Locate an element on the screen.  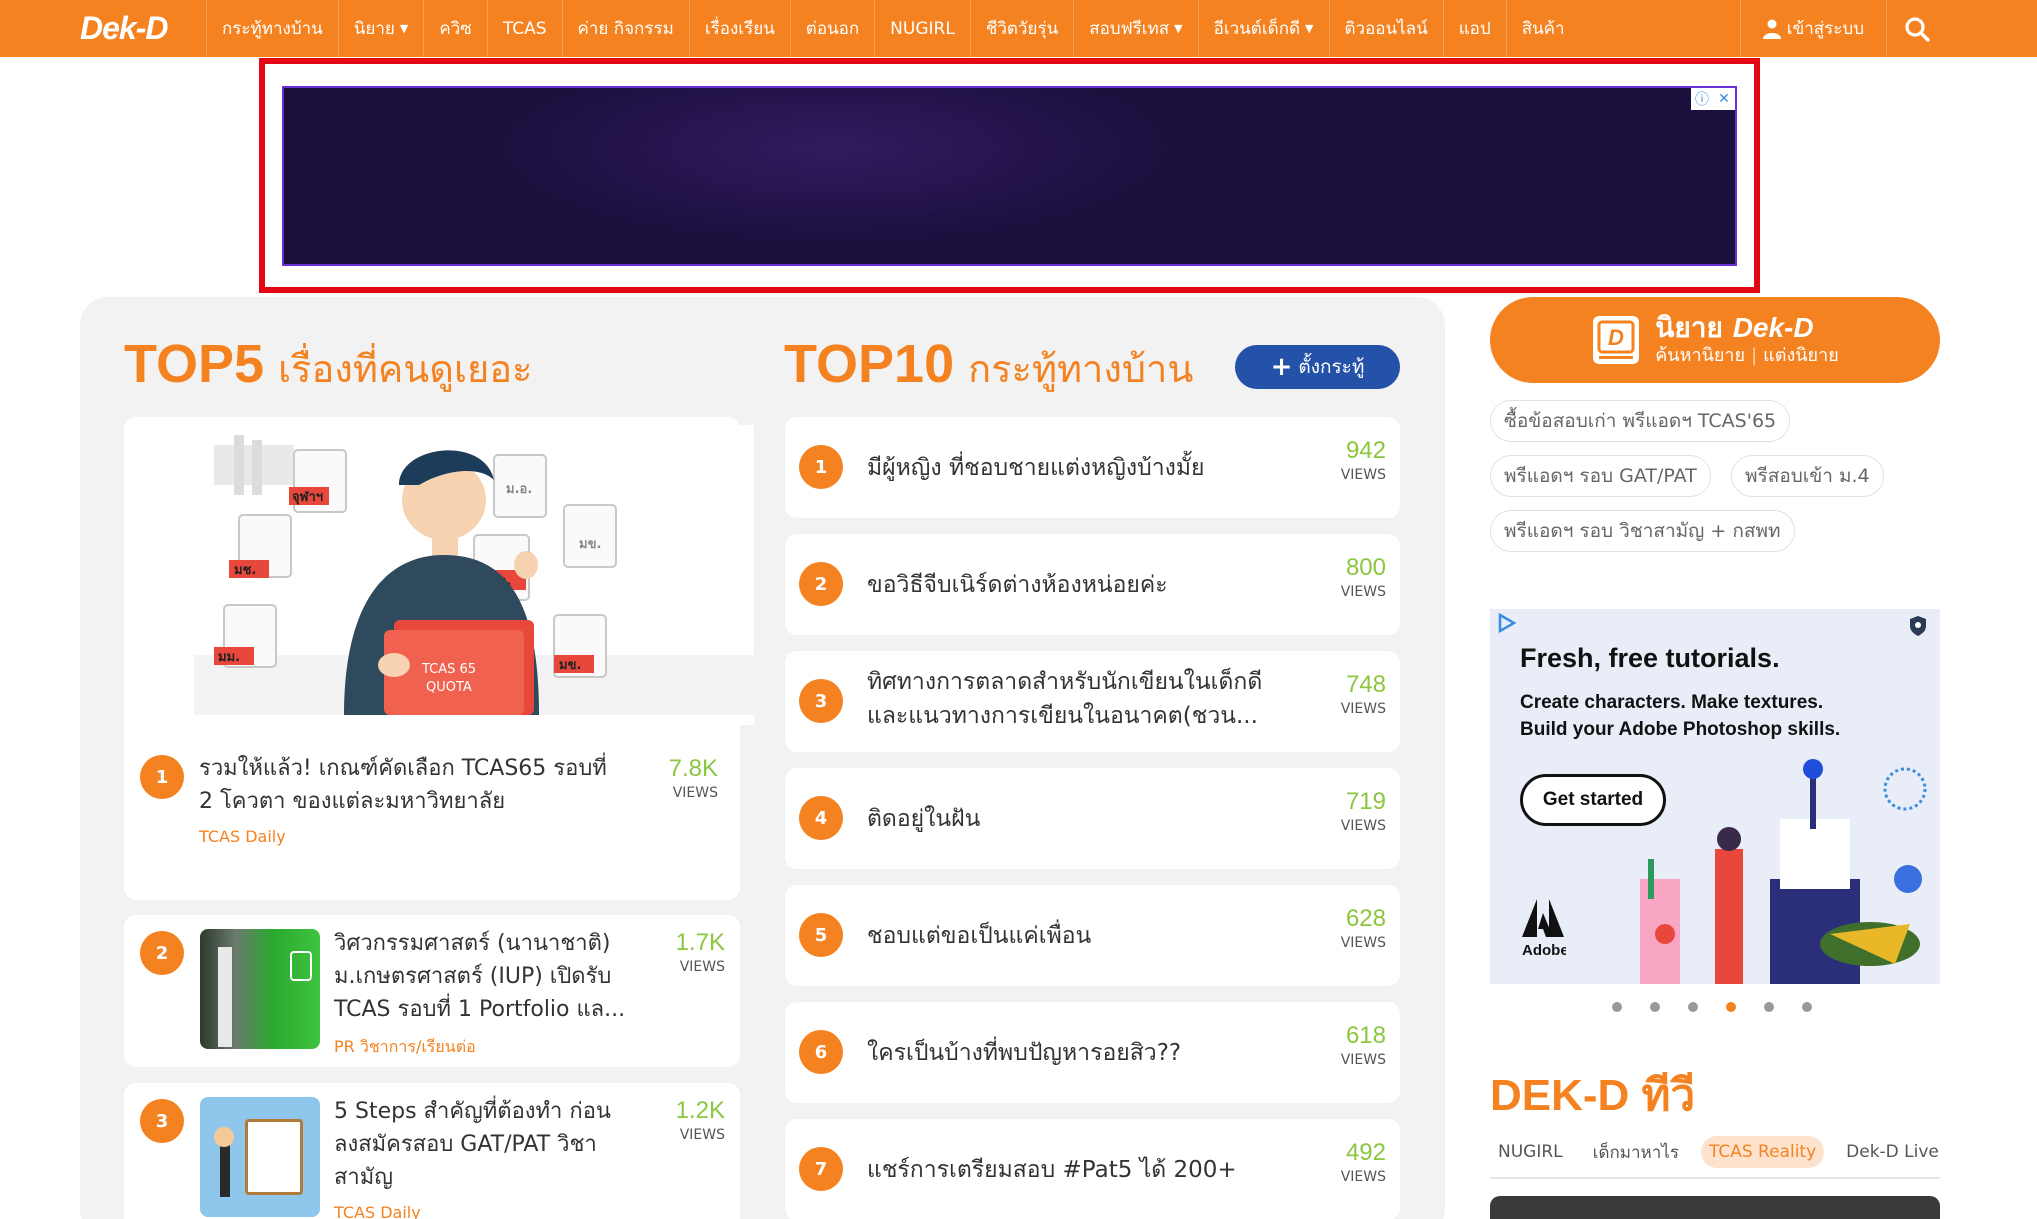
hero-label: จุฬาฯ is located at coordinates (307, 497).